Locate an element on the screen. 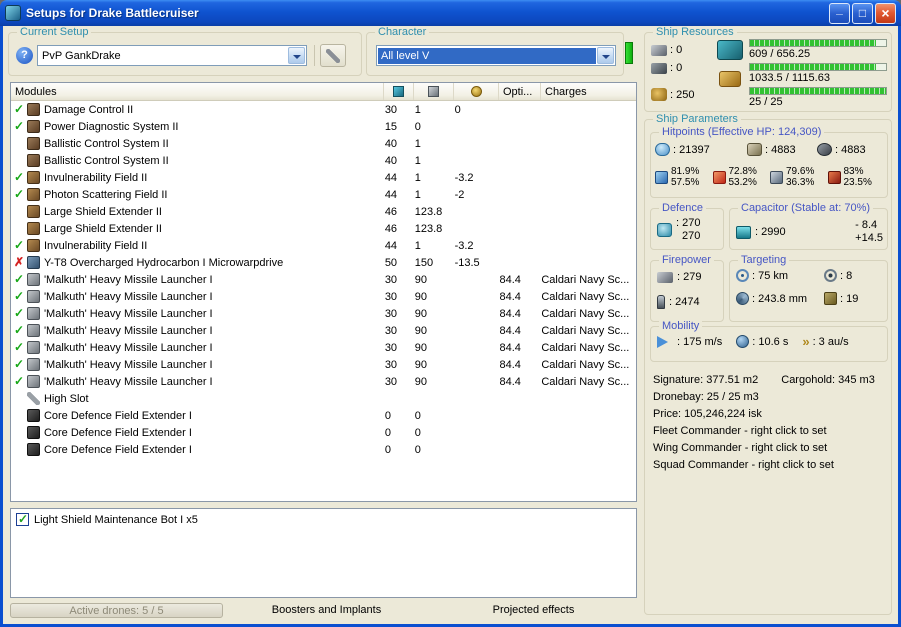 Image resolution: width=901 pixels, height=627 pixels. speed-stat: : 175 m/s is located at coordinates (689, 341).